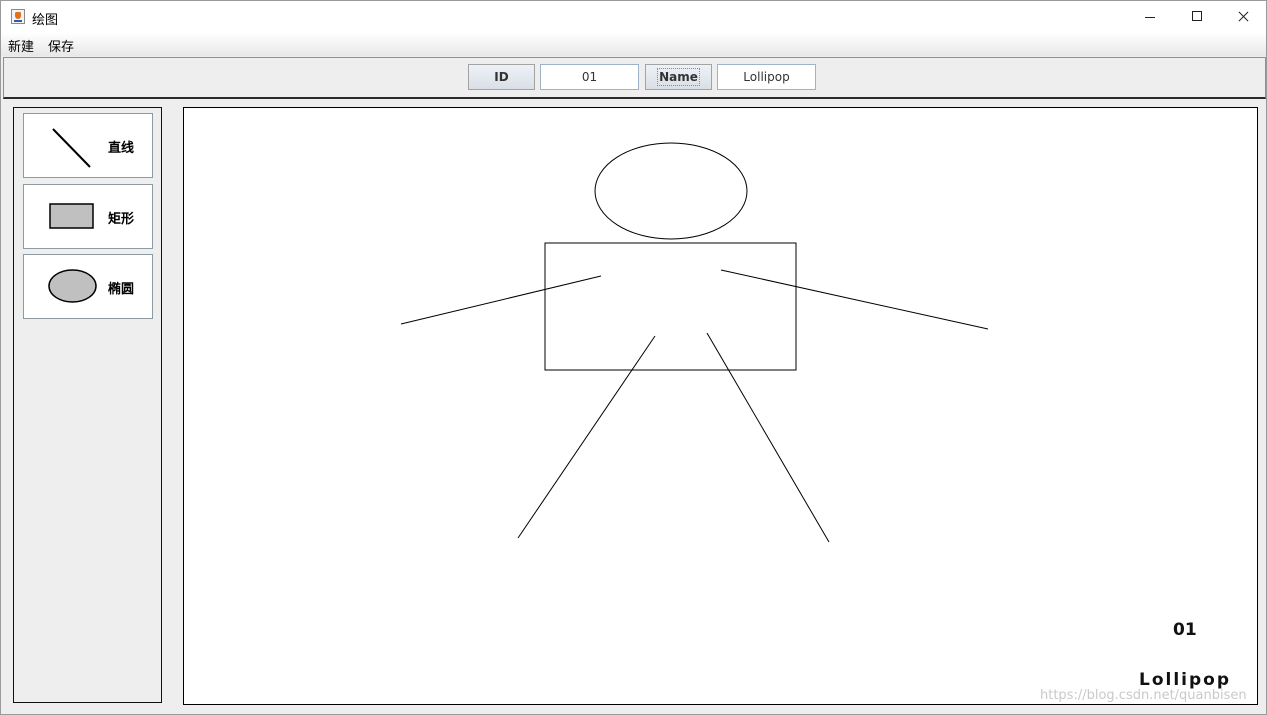  Describe the element at coordinates (121, 289) in the screenshot. I see `ellipse-tool-label: 椭圆` at that location.